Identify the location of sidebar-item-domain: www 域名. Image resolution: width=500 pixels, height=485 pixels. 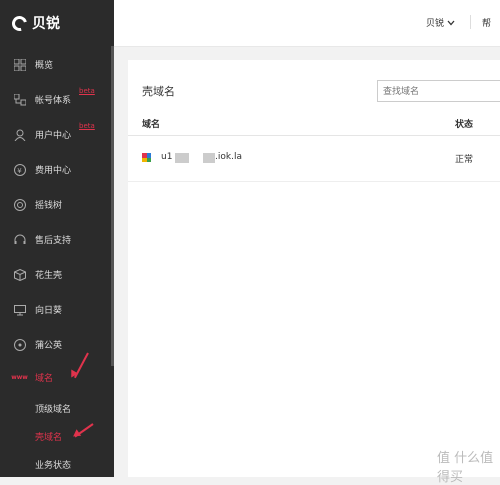
(55, 377).